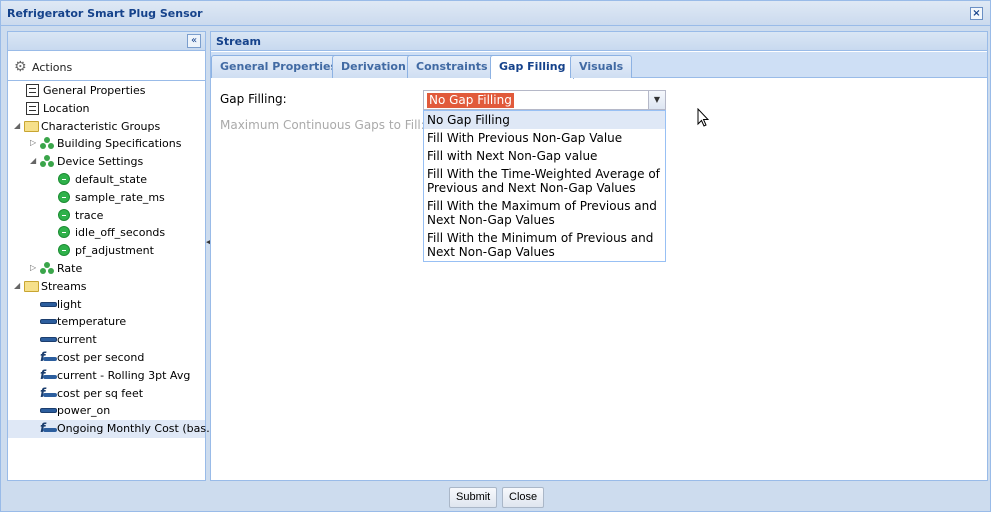  What do you see at coordinates (100, 162) in the screenshot?
I see `tree-node-label: Device Settings` at bounding box center [100, 162].